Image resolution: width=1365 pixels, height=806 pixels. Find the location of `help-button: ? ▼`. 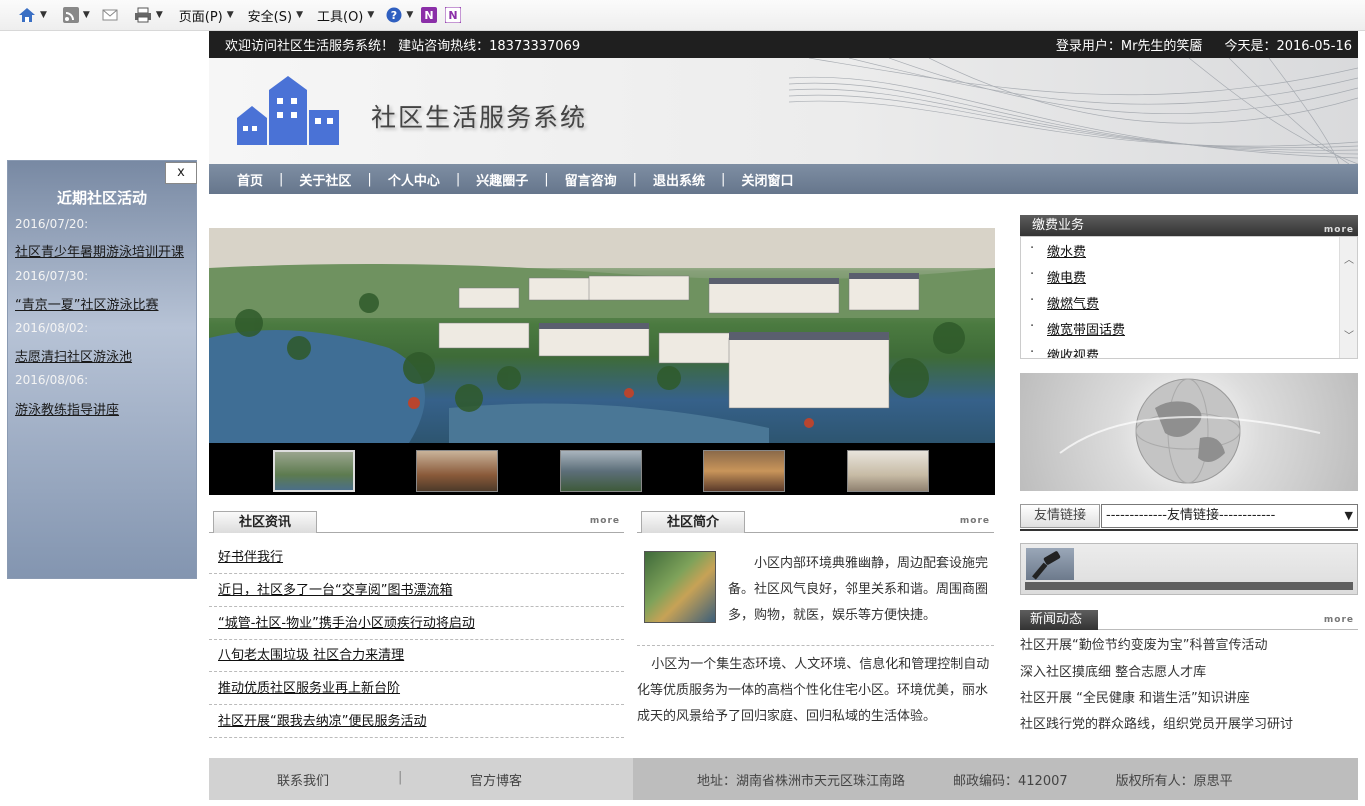

help-button: ? ▼ is located at coordinates (399, 15).